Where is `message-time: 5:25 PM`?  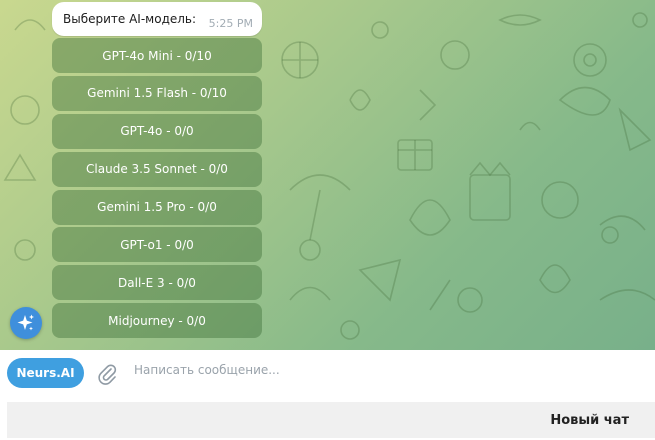
message-time: 5:25 PM is located at coordinates (230, 23).